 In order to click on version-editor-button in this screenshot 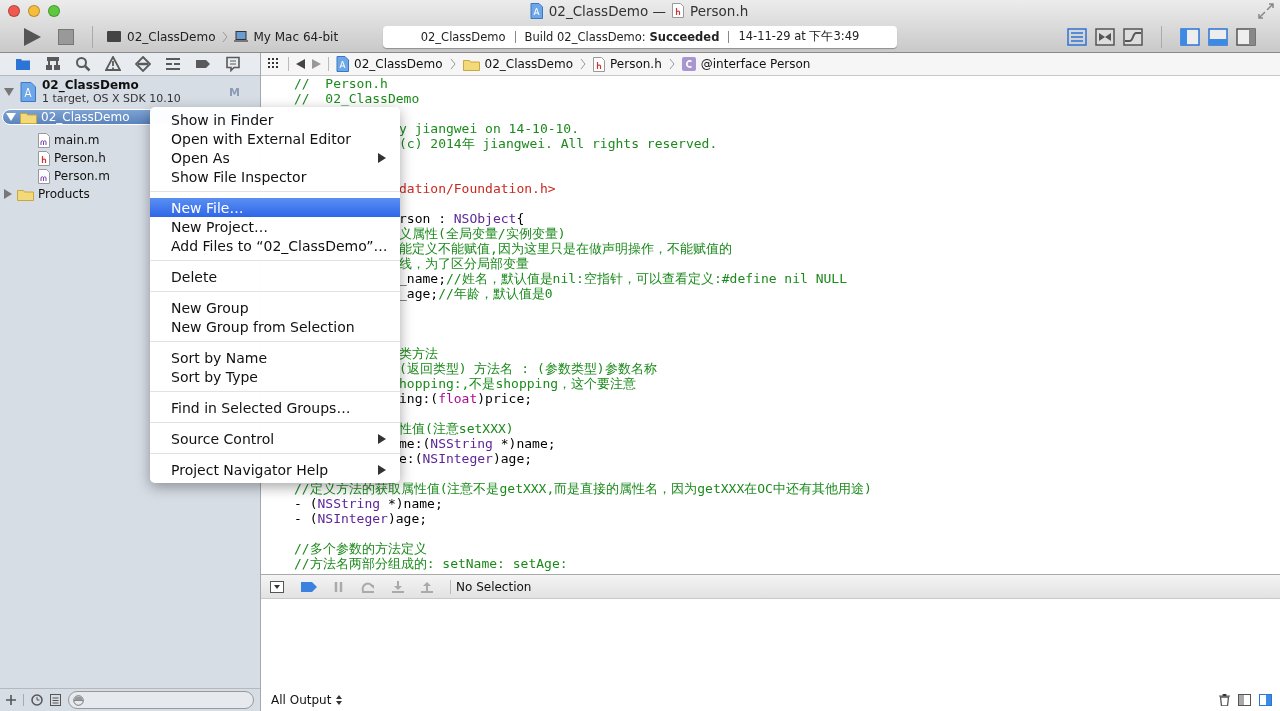, I will do `click(1133, 36)`.